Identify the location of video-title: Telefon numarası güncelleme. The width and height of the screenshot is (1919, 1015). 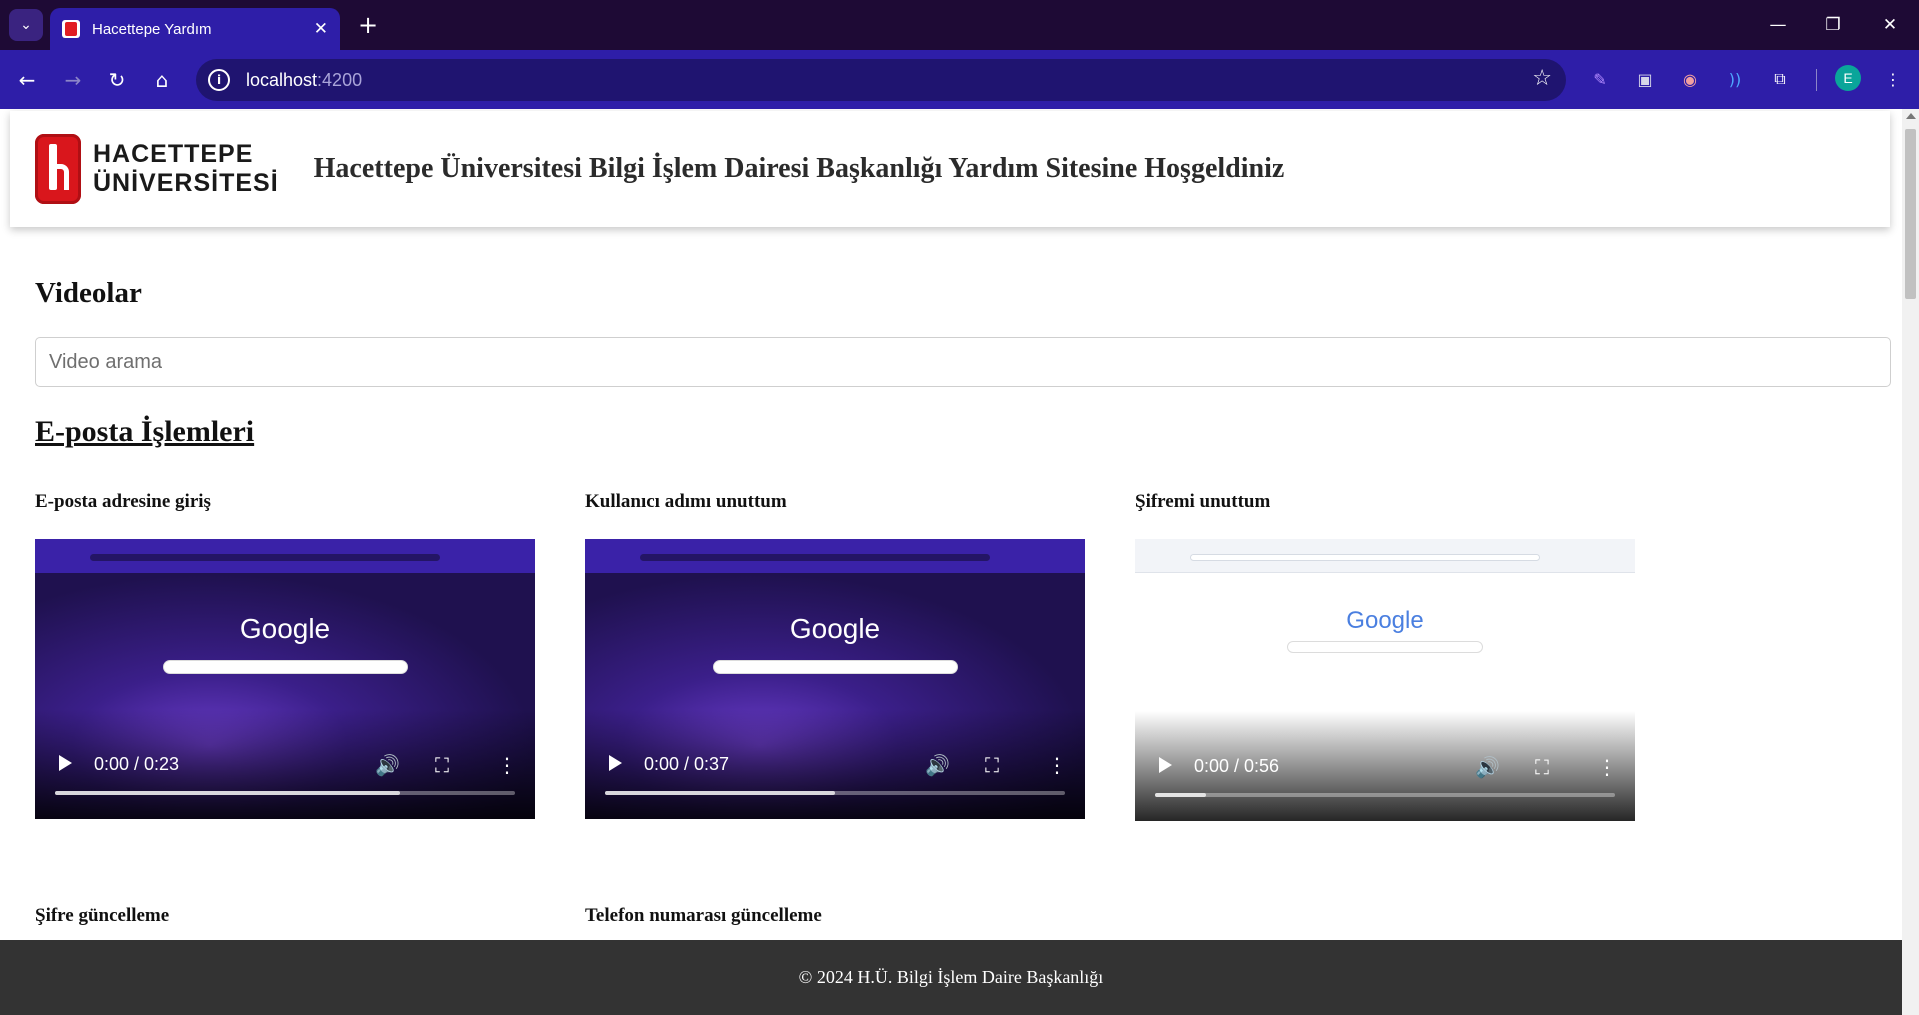
(703, 915).